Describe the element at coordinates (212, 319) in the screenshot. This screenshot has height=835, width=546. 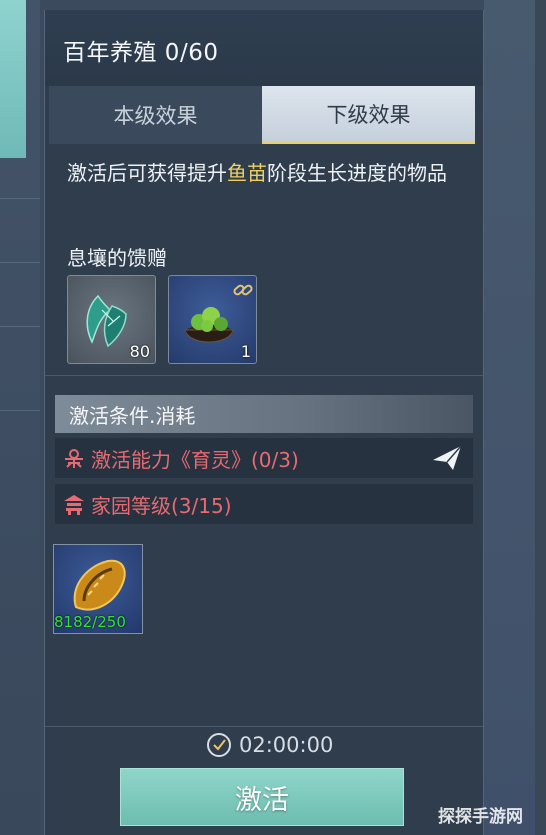
I see `reward-slot-herb-bowl: 1` at that location.